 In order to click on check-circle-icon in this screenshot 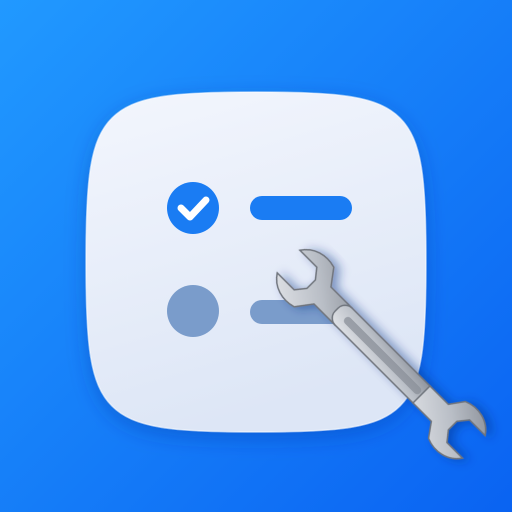, I will do `click(193, 208)`.